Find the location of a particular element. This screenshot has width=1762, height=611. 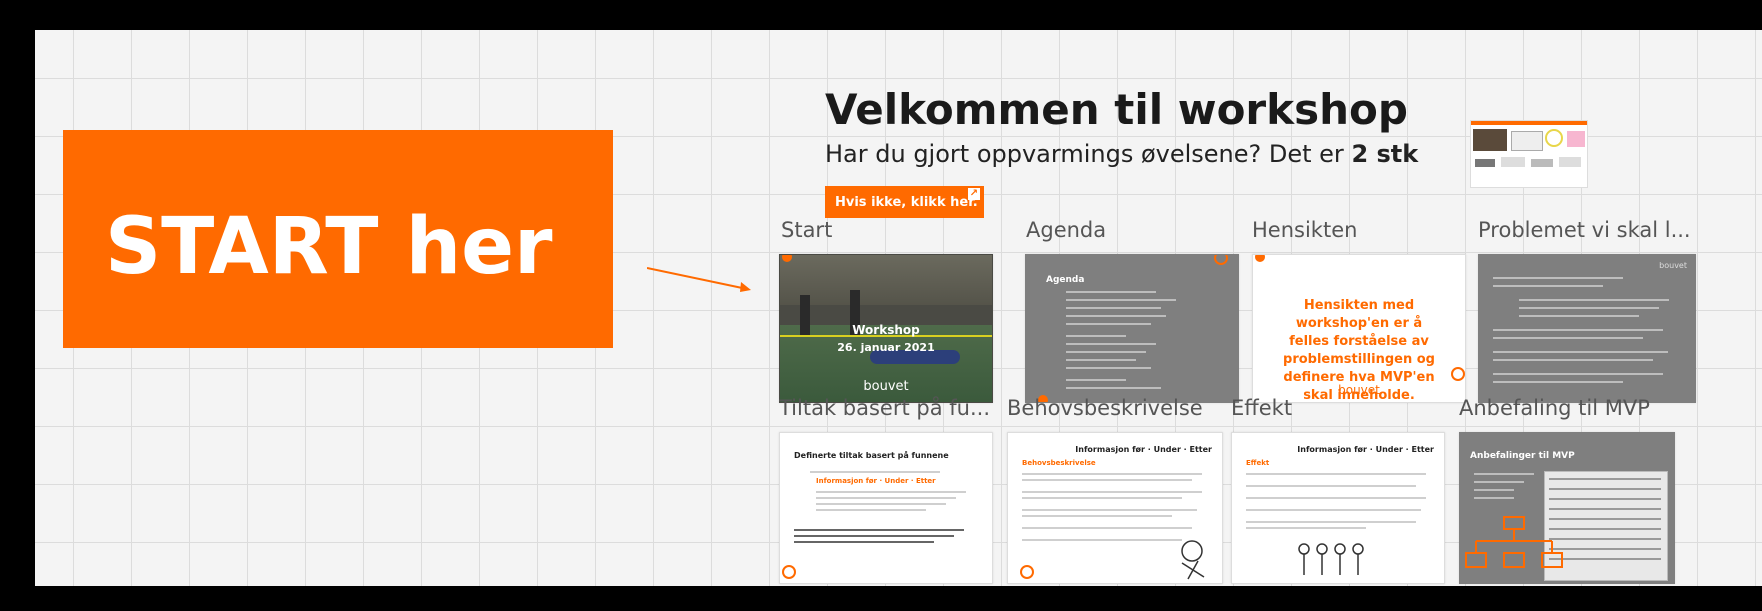

external-link-icon: ↗ is located at coordinates (974, 194).